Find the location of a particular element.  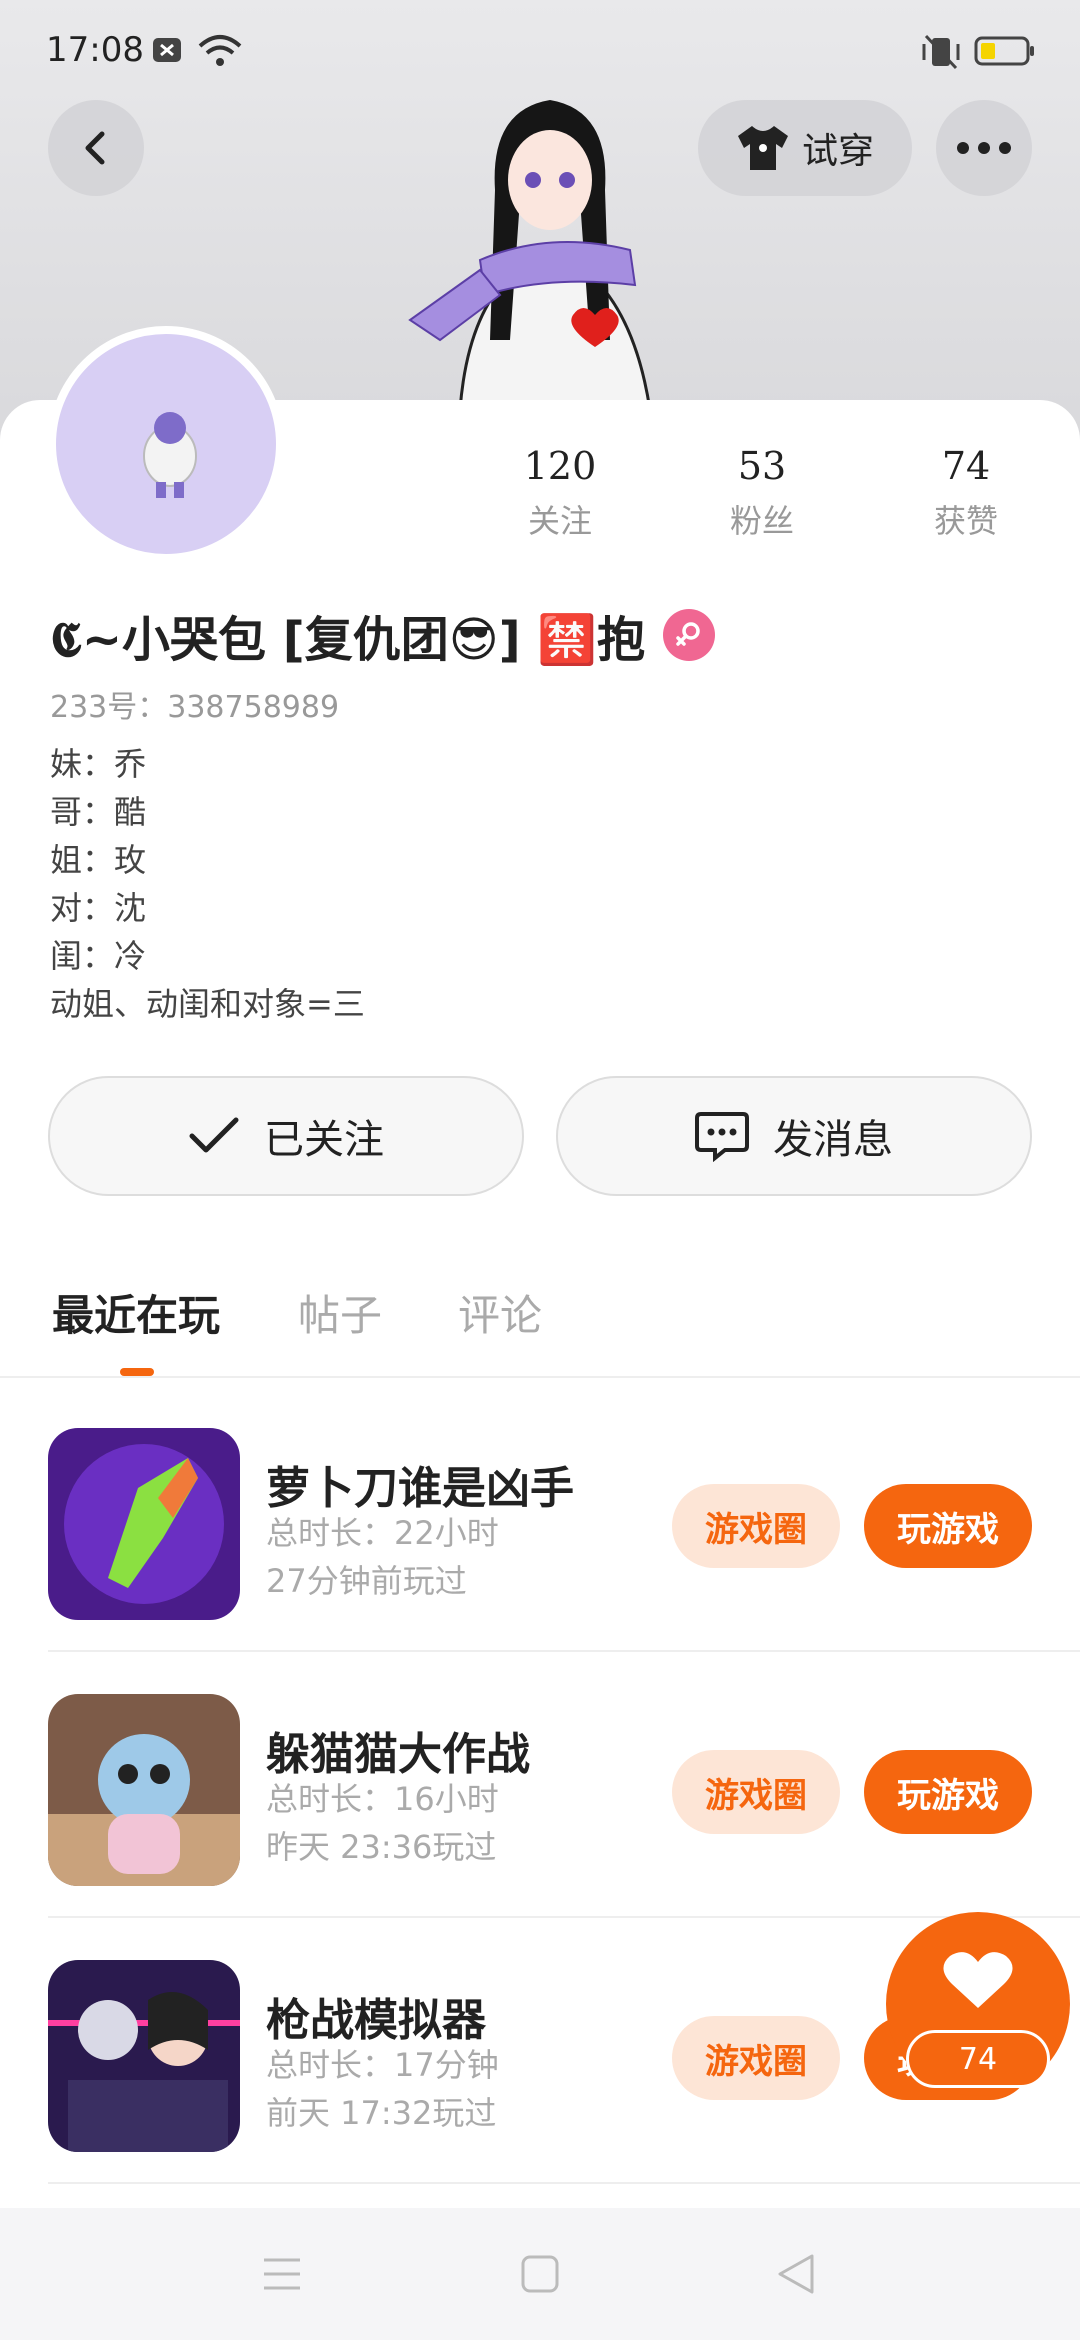

send-message-button: 发消息 is located at coordinates (794, 1136).